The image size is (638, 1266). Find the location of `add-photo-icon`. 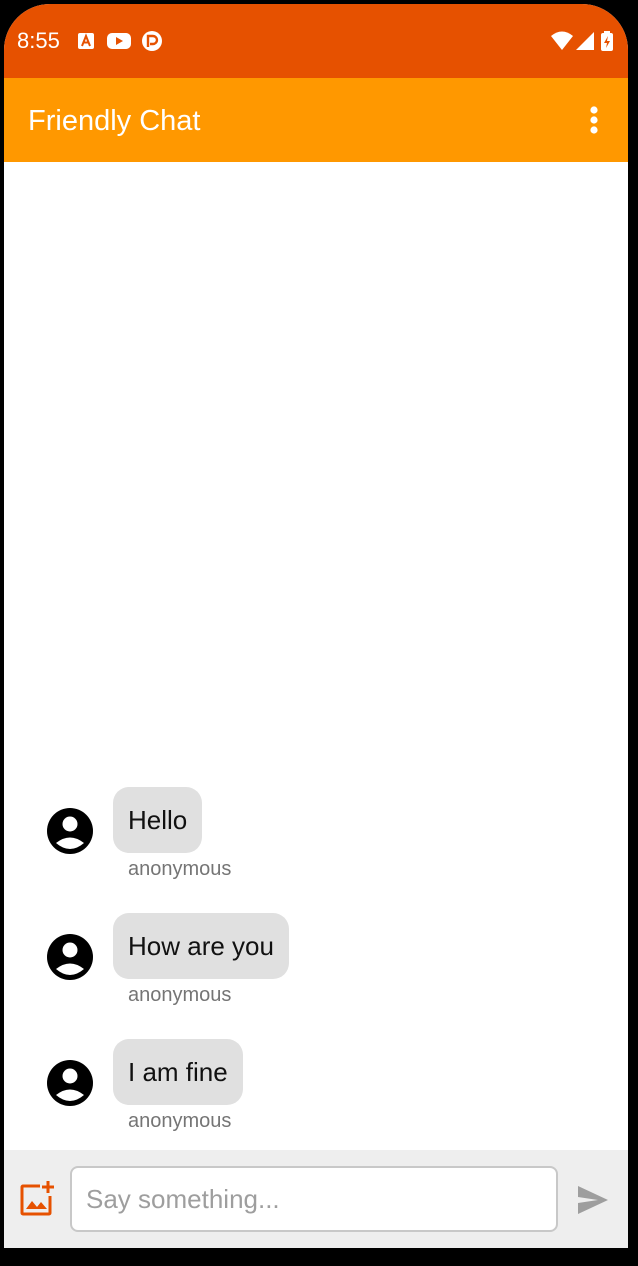

add-photo-icon is located at coordinates (37, 1199).